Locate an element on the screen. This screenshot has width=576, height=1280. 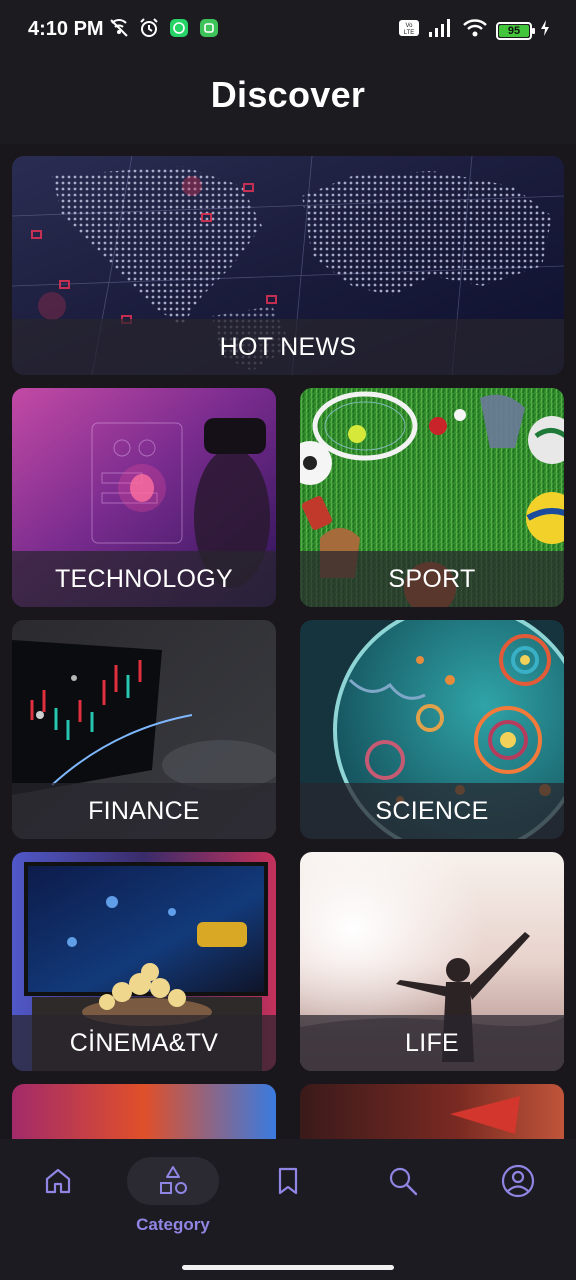
category-label: LIFE is located at coordinates (432, 1042).